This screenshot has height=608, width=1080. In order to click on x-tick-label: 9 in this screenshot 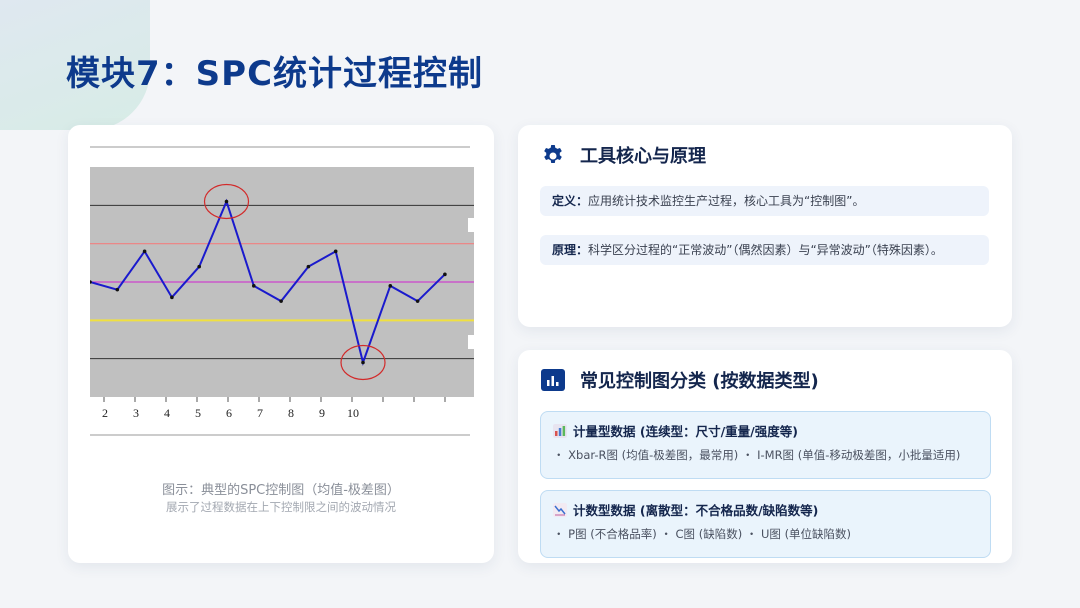, I will do `click(322, 413)`.